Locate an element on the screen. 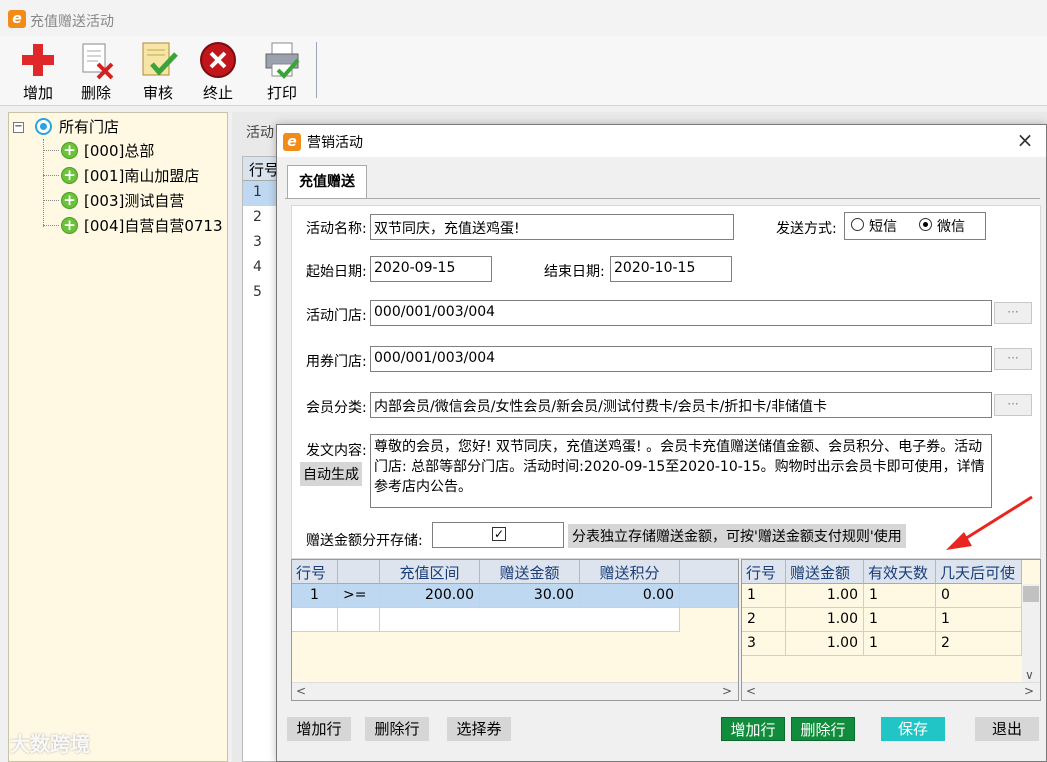  terminate-button: 终止 is located at coordinates (218, 71).